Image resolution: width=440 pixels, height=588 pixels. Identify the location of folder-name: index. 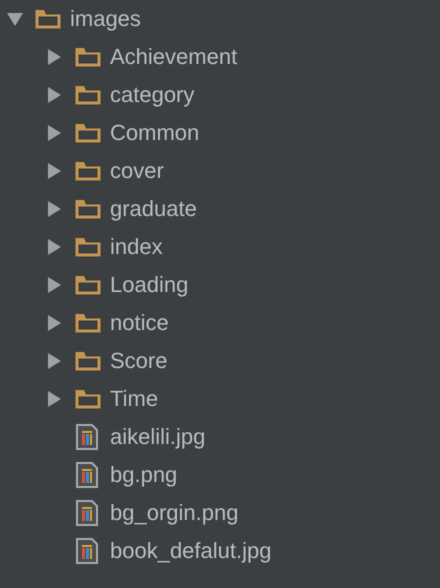
(136, 247).